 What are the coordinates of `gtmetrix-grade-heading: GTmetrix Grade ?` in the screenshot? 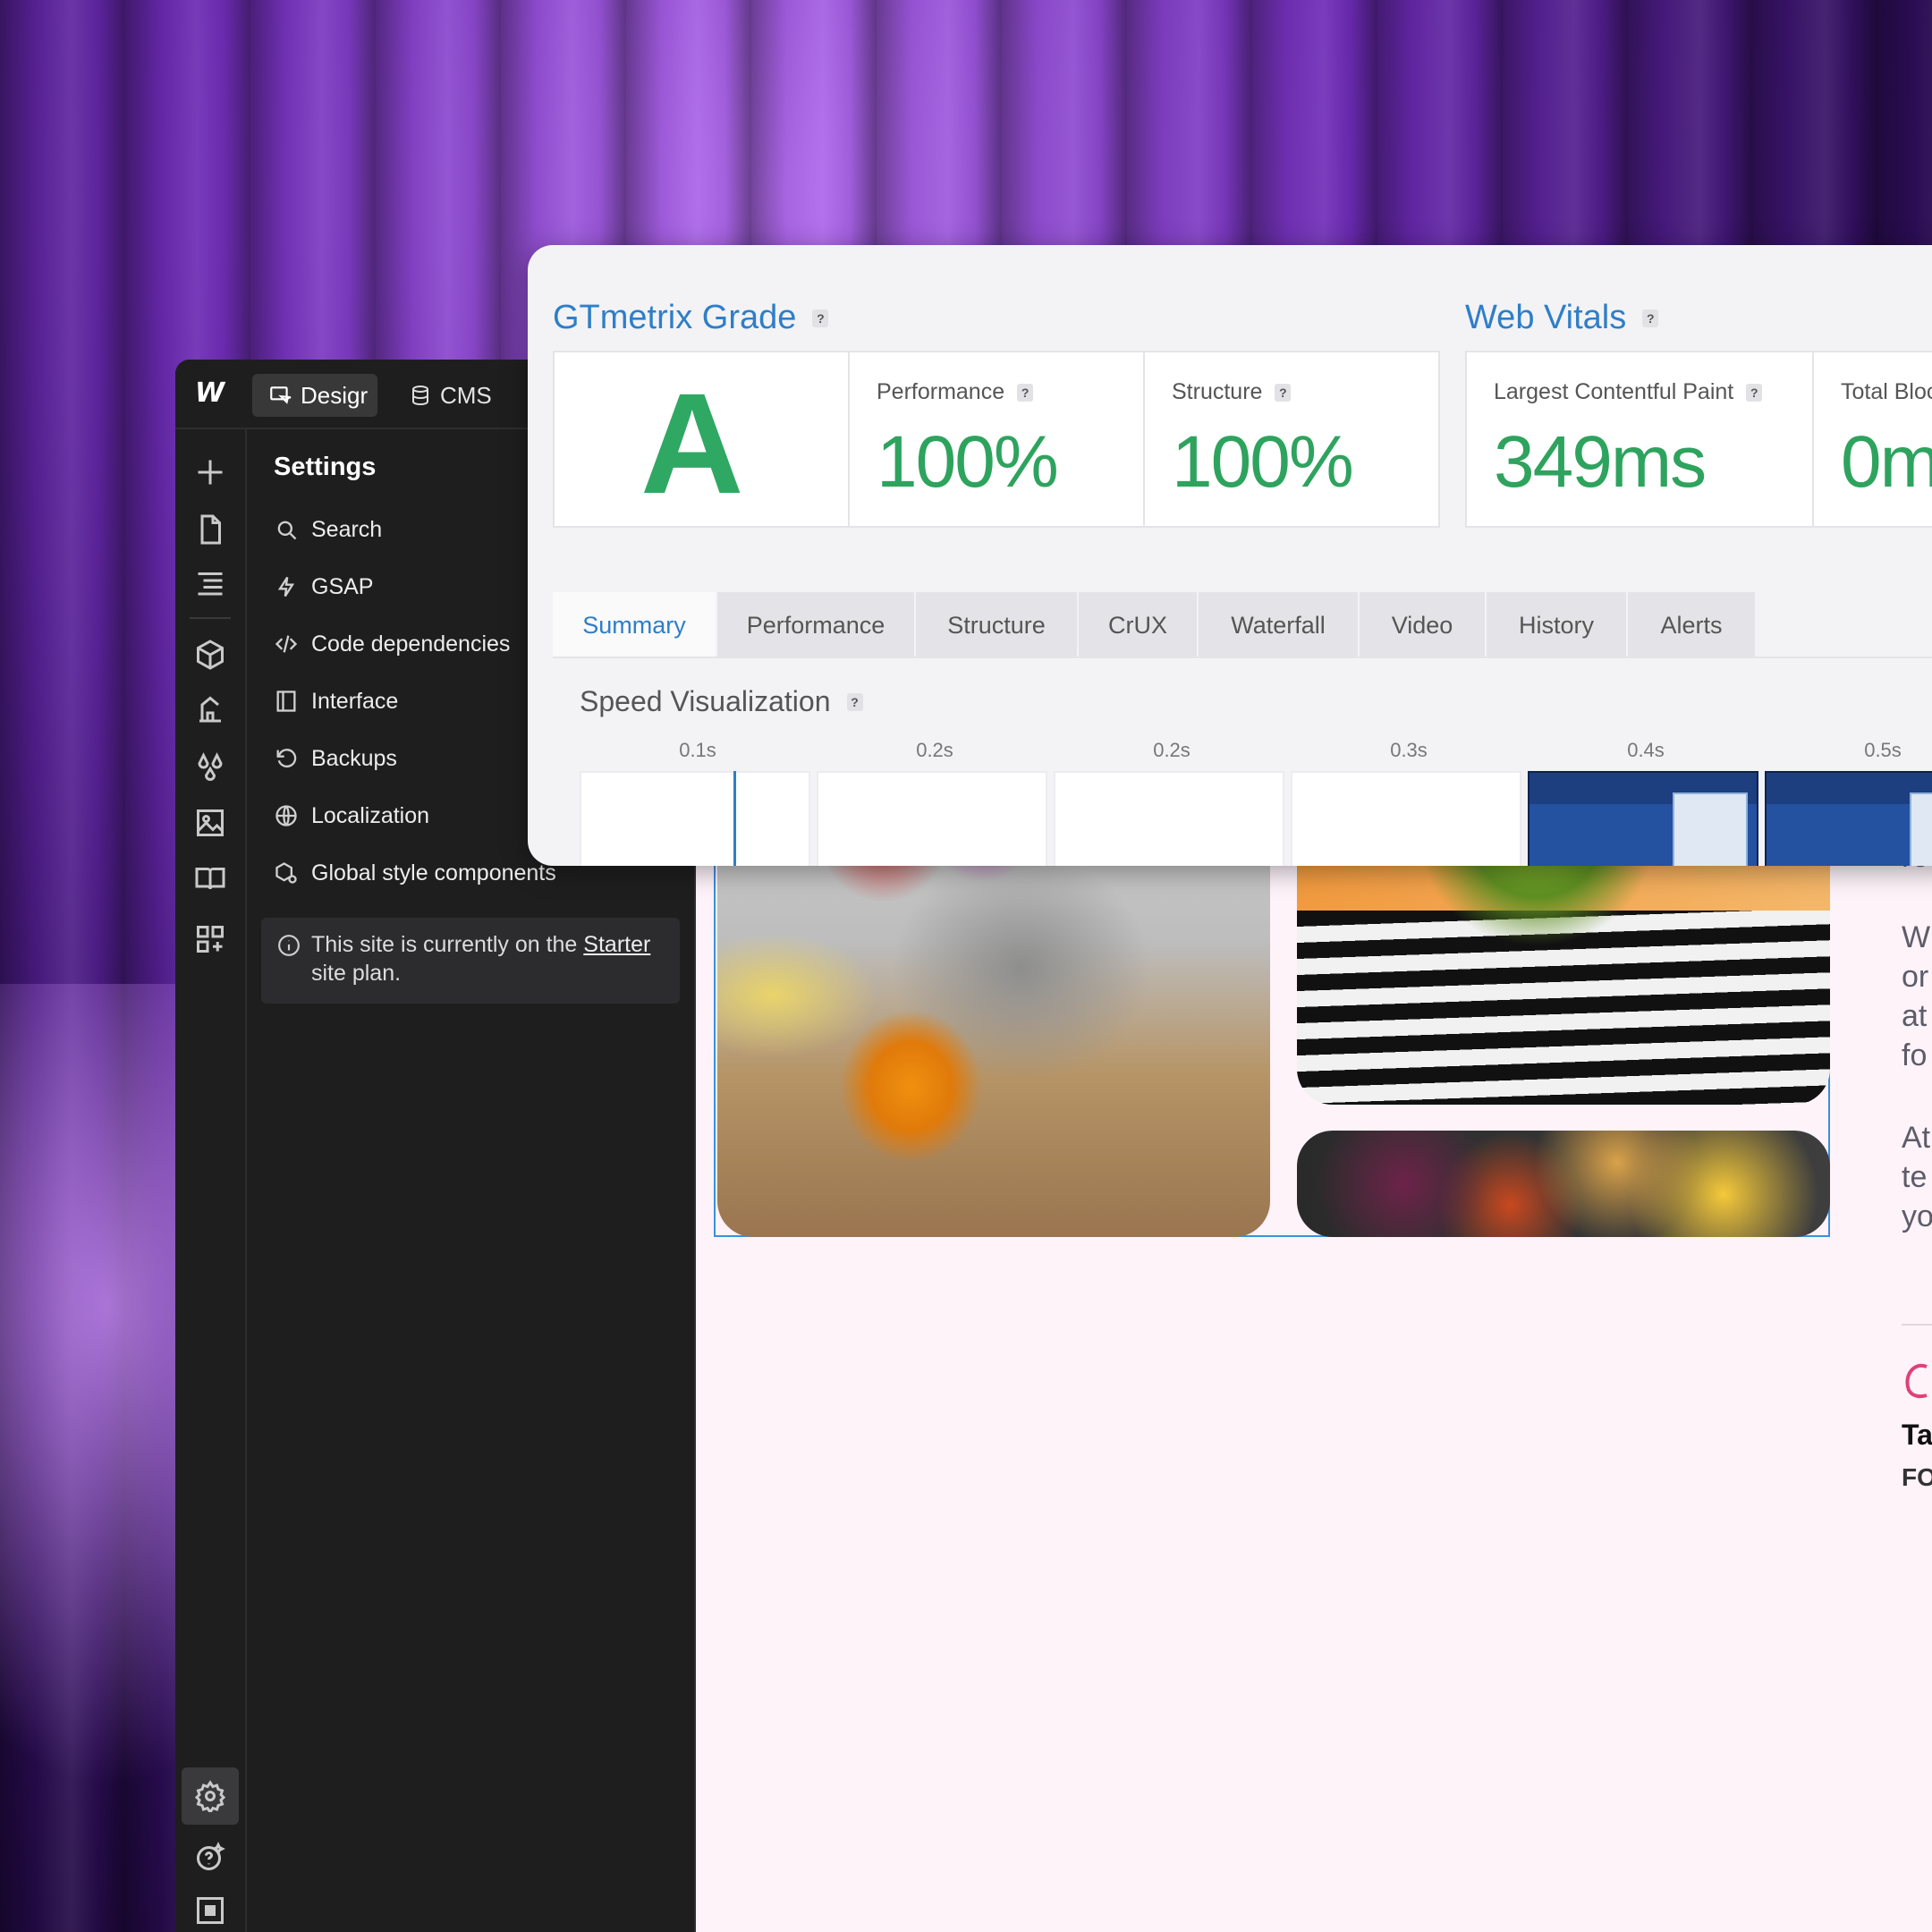 It's located at (691, 318).